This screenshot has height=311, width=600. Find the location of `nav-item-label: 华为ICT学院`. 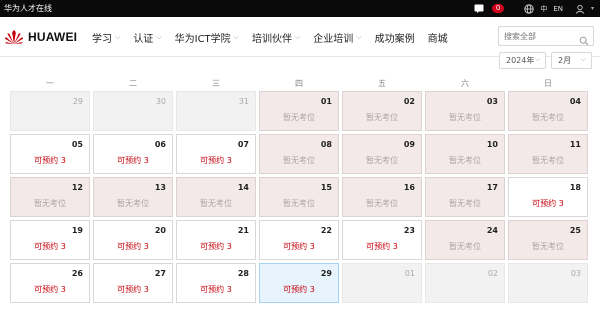

nav-item-label: 华为ICT学院 is located at coordinates (202, 39).